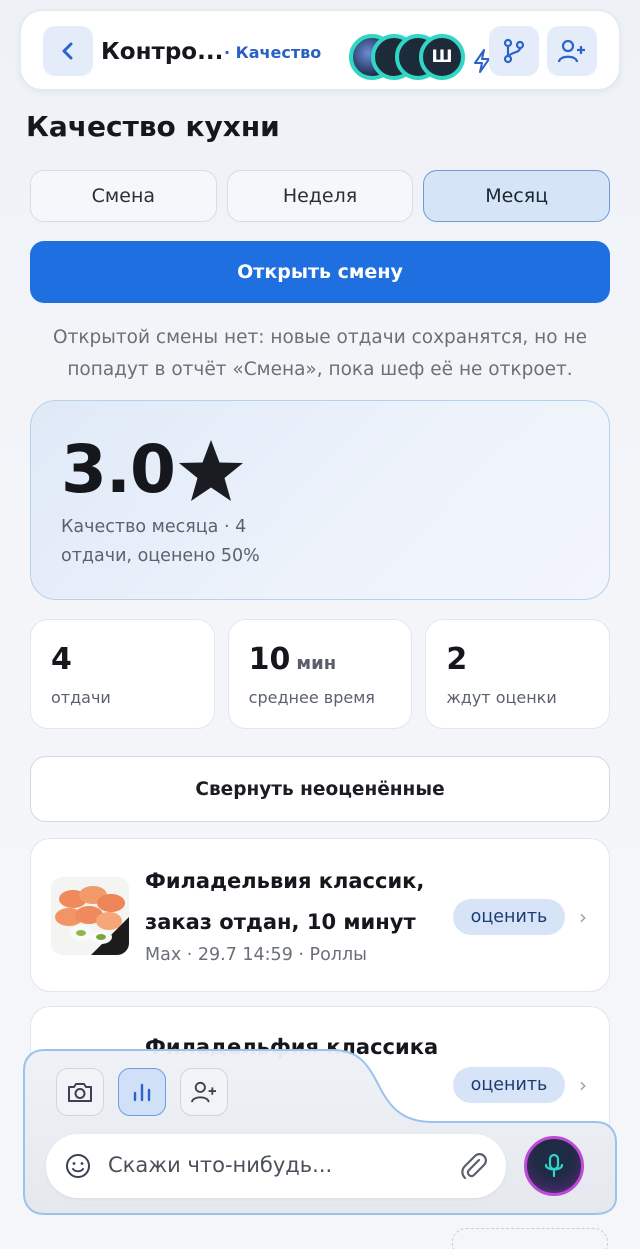 This screenshot has height=1249, width=640. Describe the element at coordinates (518, 674) in the screenshot. I see `stat-card: 2 ждут оценки` at that location.